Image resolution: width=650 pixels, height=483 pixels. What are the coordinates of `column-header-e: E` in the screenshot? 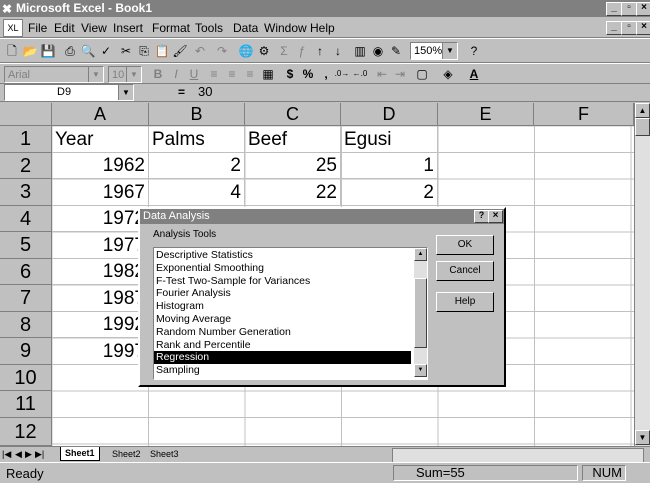 It's located at (486, 114).